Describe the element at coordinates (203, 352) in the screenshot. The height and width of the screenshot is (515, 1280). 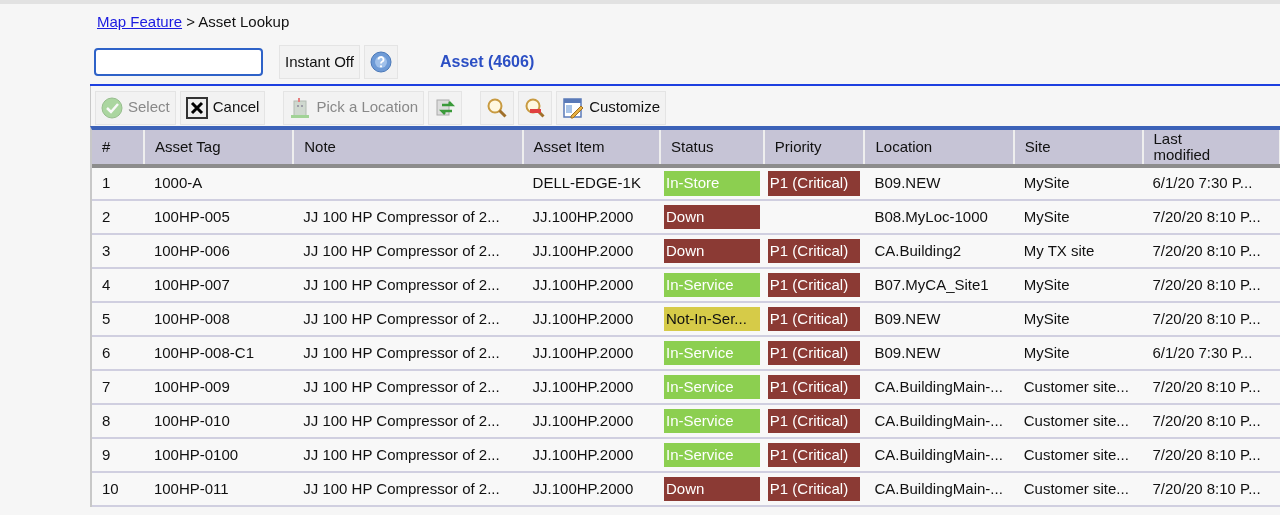
I see `table-cell: 100HP-008-C1` at that location.